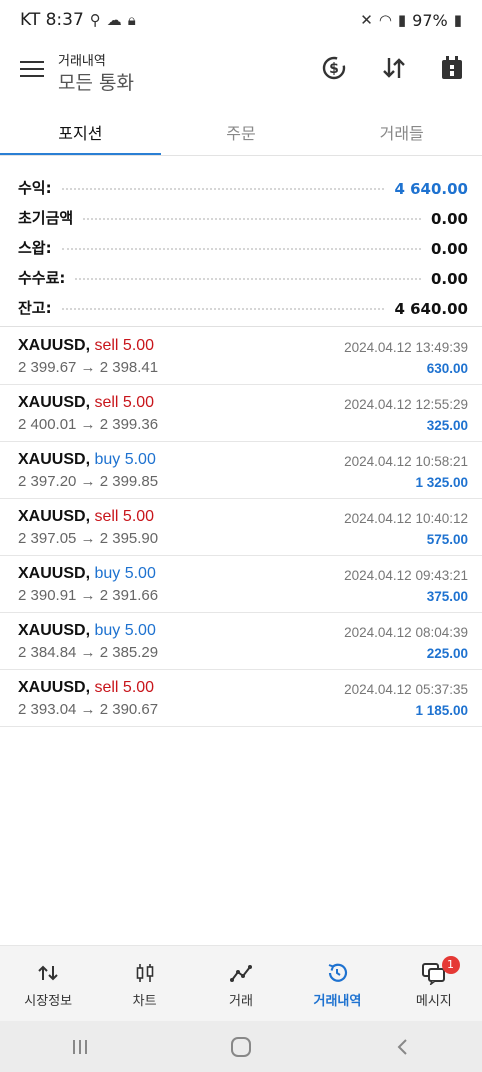  What do you see at coordinates (241, 973) in the screenshot?
I see `trade-line-icon` at bounding box center [241, 973].